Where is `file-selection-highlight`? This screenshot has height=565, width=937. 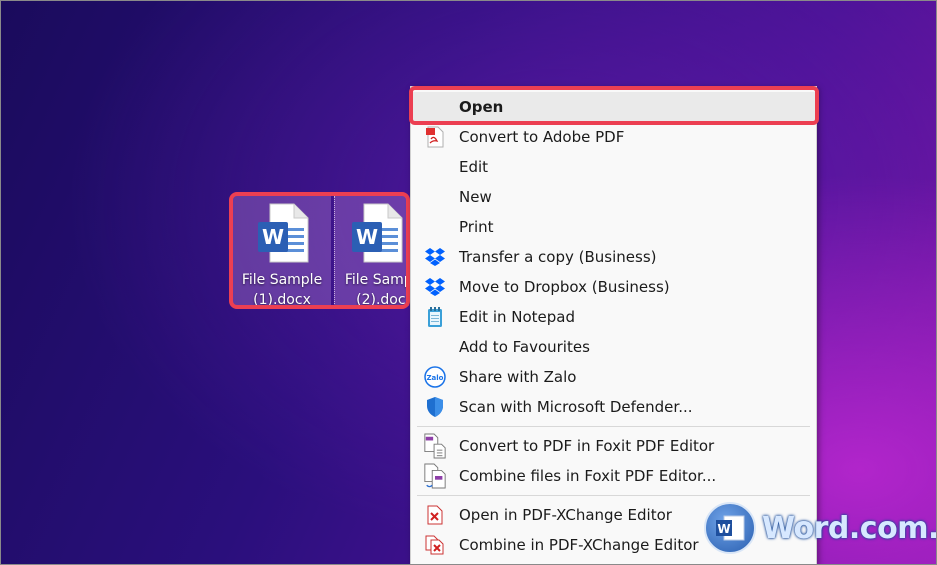
file-selection-highlight is located at coordinates (319, 250).